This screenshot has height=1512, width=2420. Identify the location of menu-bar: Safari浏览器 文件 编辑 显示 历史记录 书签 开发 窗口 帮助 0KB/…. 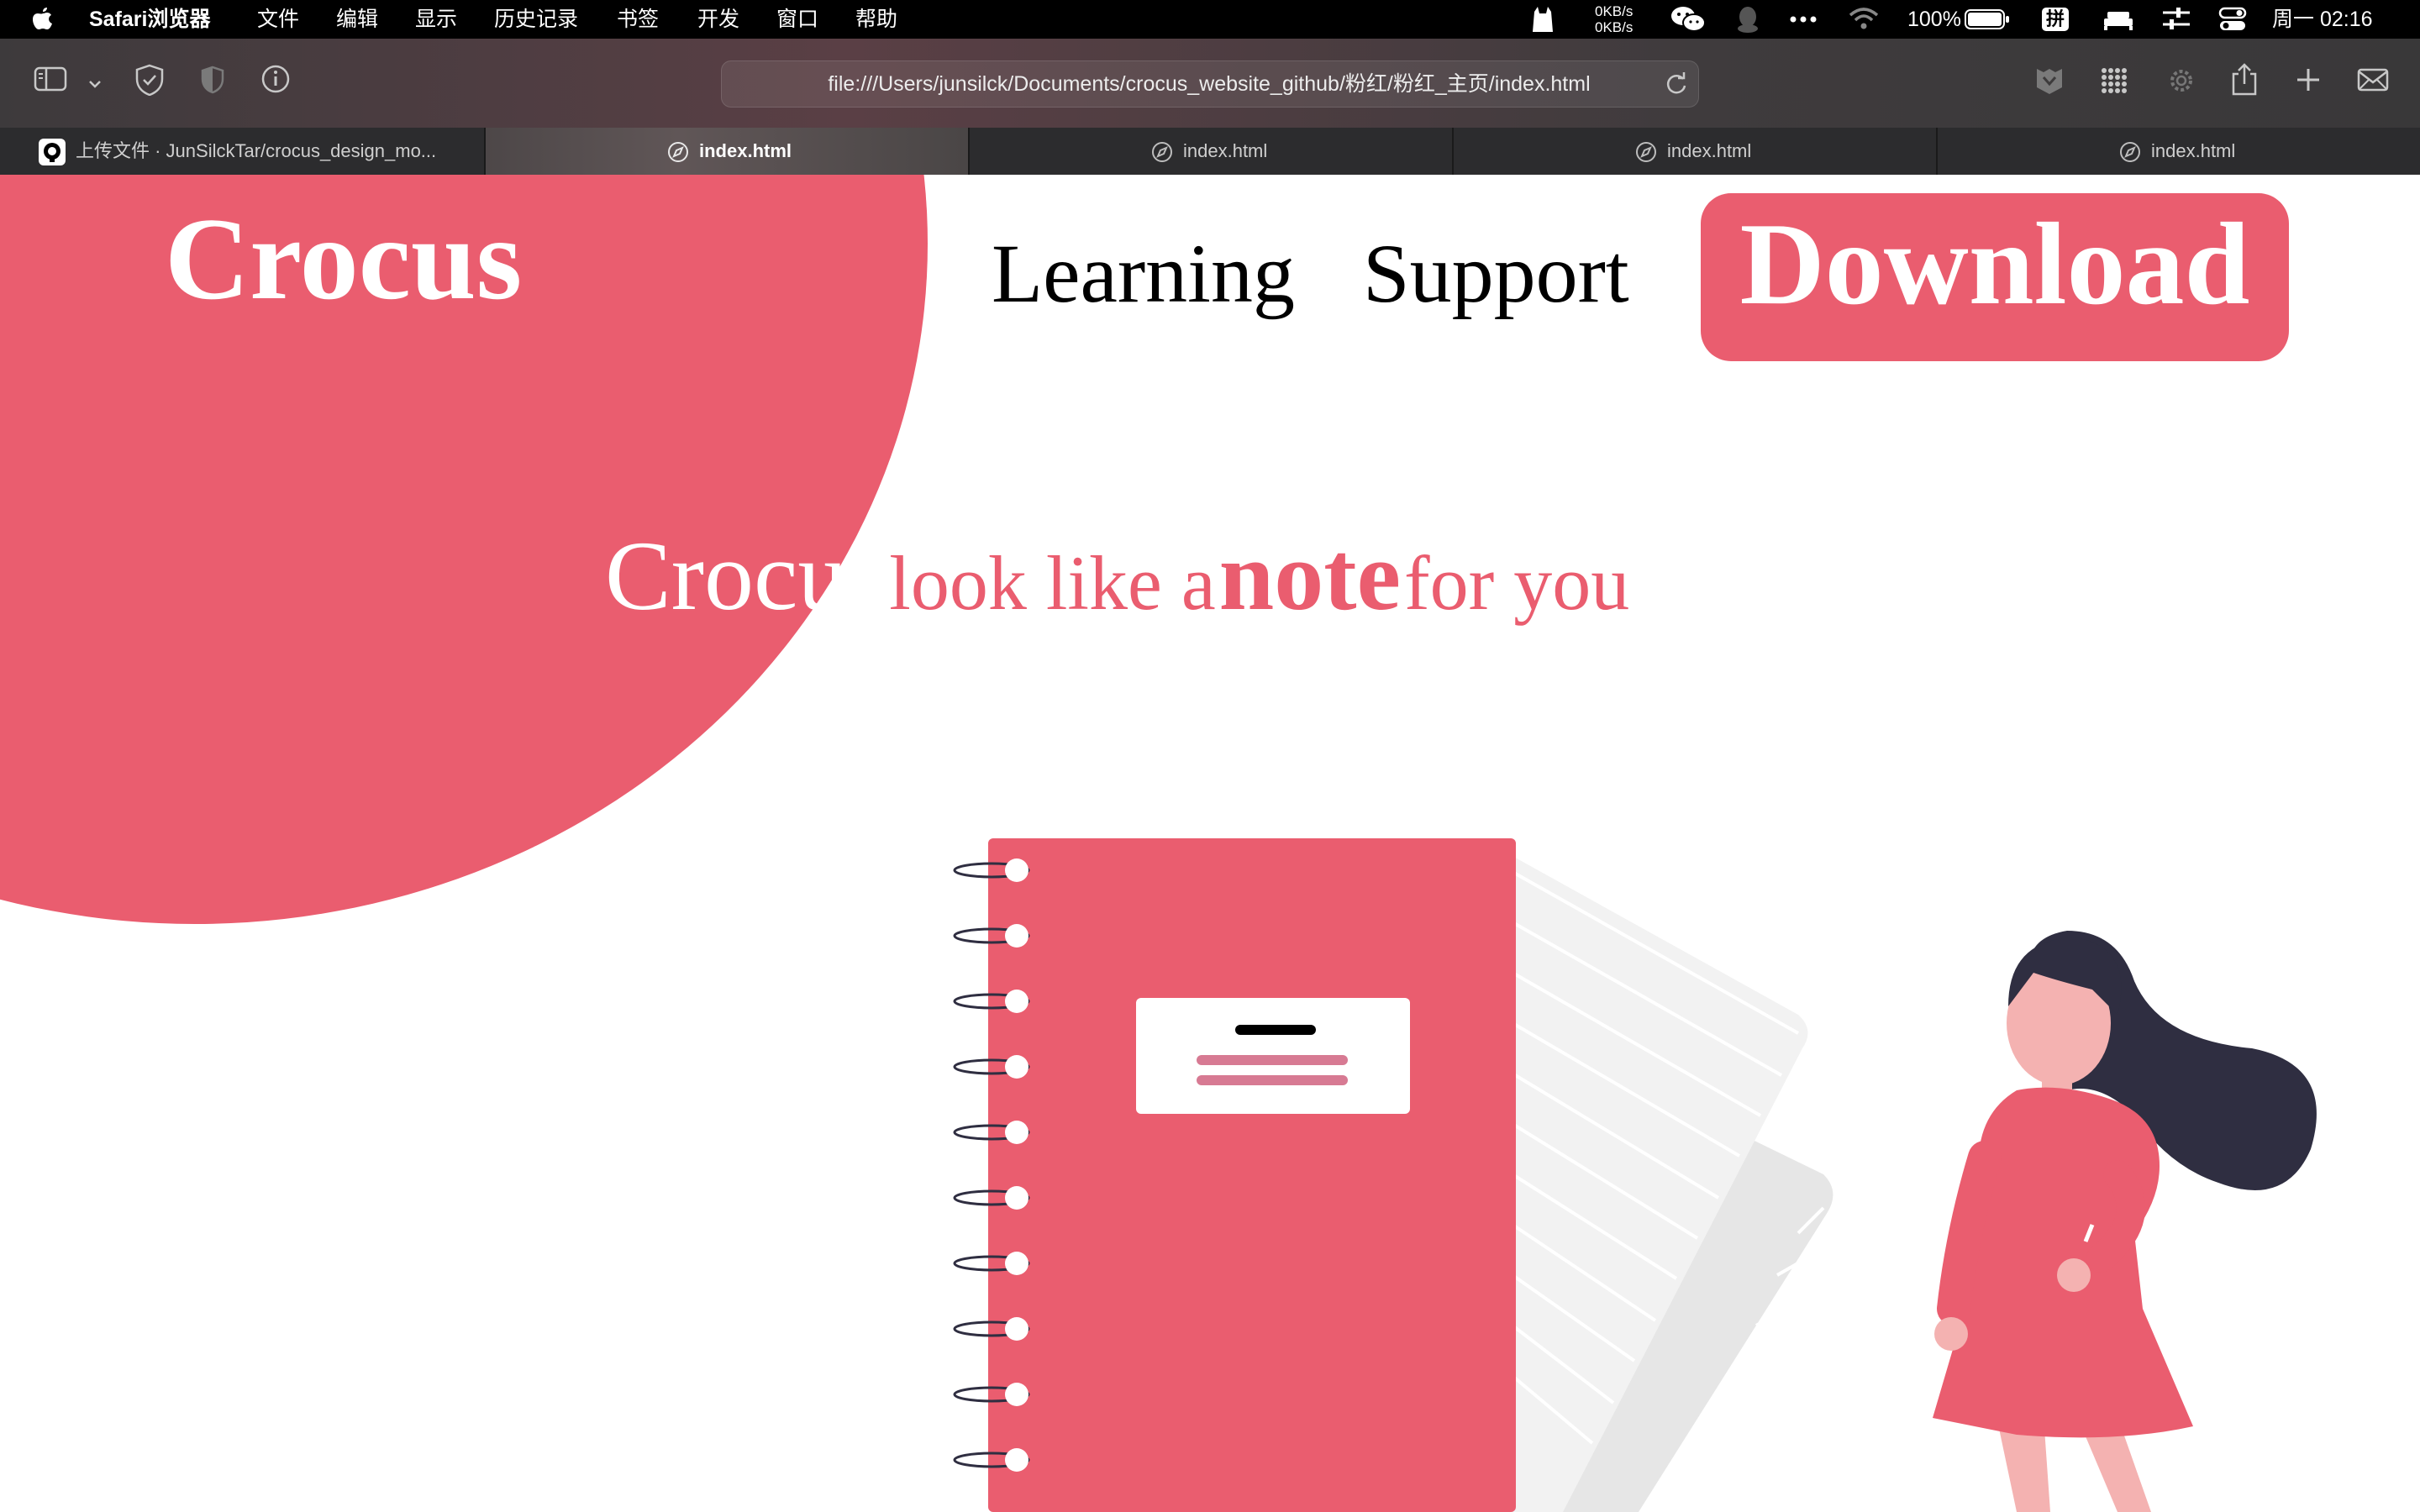
(1210, 19).